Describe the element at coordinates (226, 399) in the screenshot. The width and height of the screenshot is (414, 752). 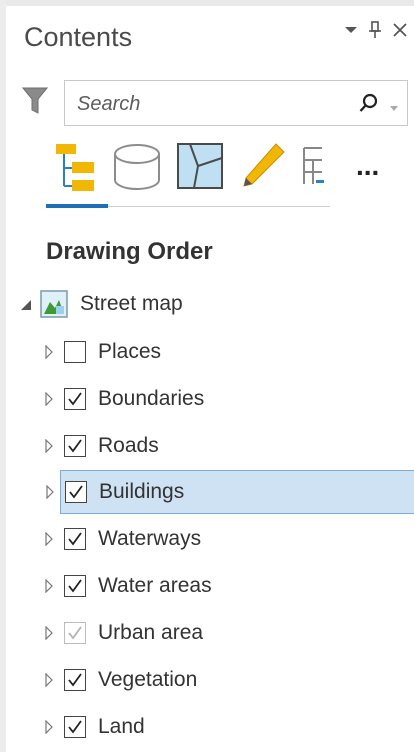
I see `layer-row-boundaries: Boundaries` at that location.